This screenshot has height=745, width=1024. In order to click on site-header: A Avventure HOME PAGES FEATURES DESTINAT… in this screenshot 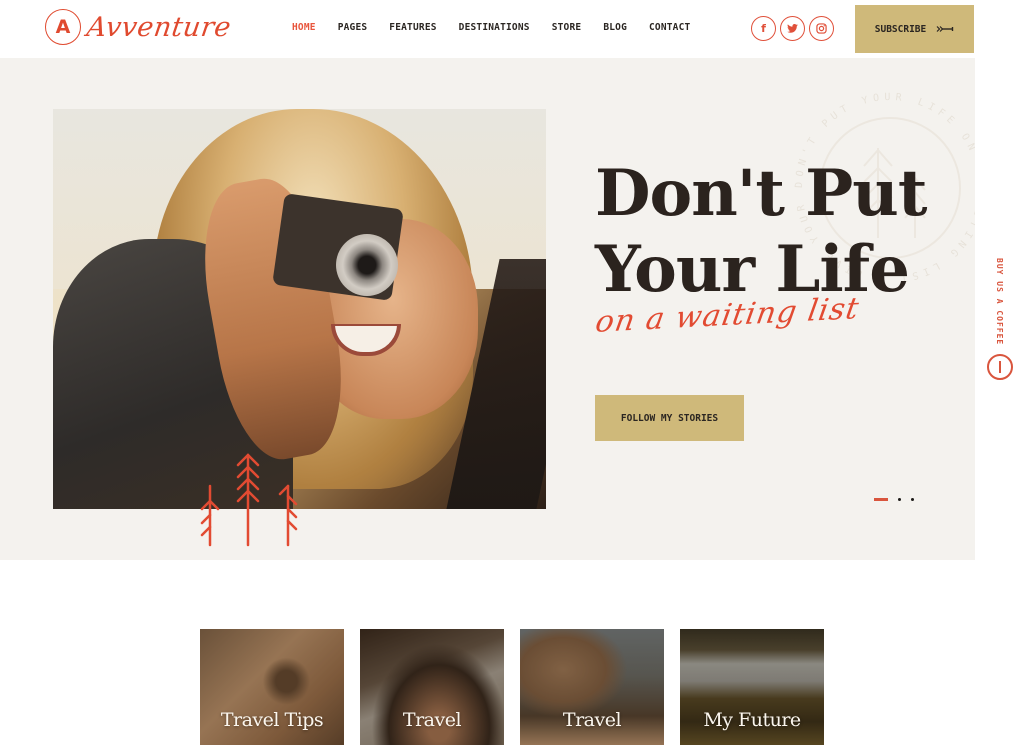, I will do `click(512, 29)`.